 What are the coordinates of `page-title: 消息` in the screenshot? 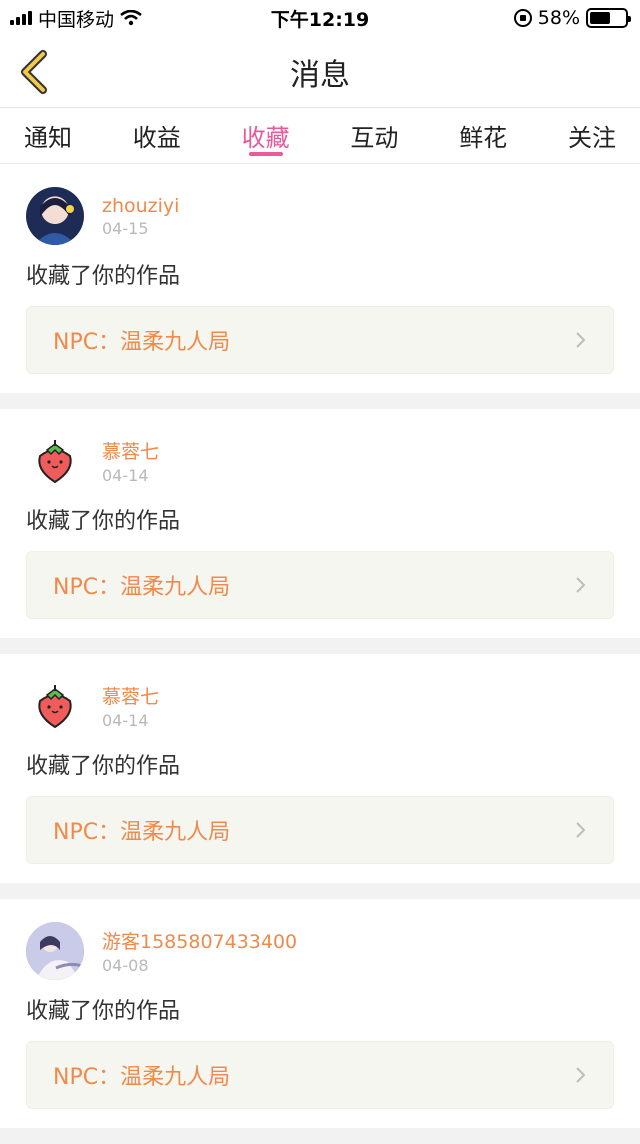 It's located at (320, 75).